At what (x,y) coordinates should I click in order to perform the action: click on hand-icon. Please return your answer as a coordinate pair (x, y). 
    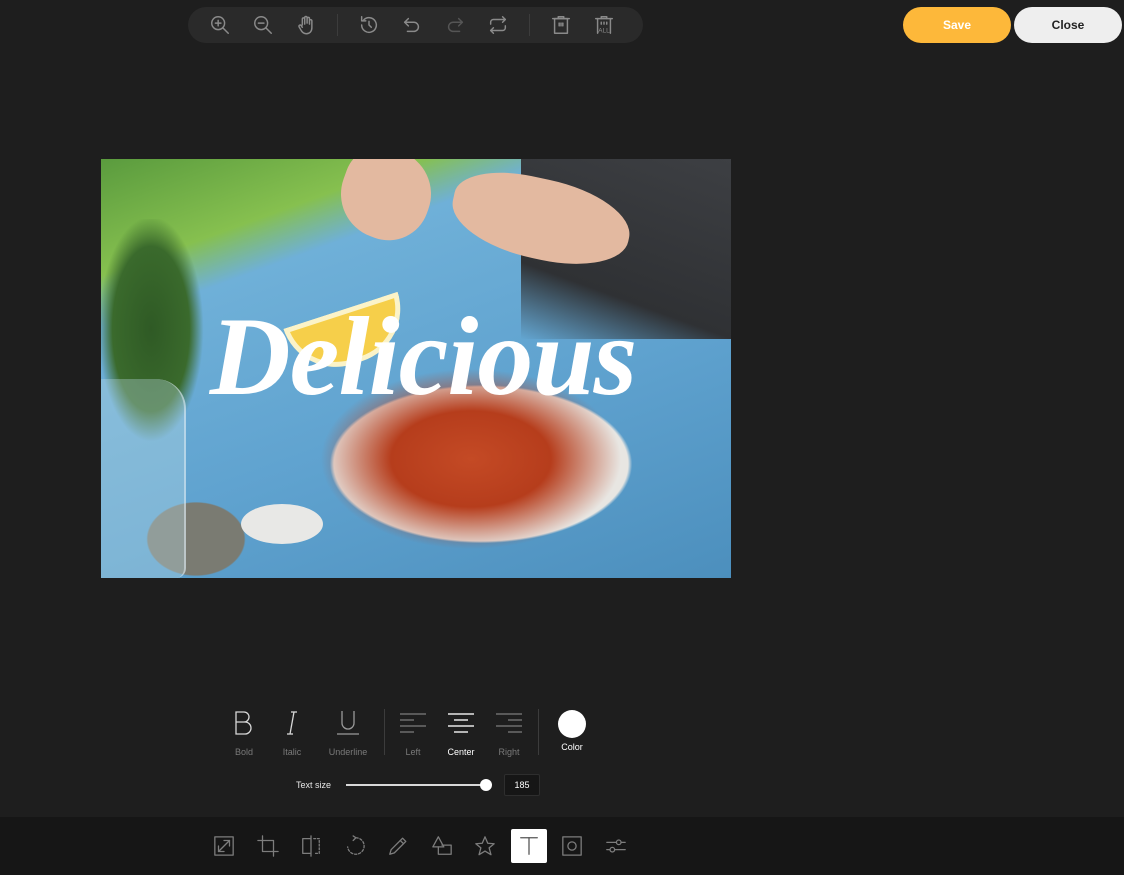
    Looking at the image, I should click on (305, 25).